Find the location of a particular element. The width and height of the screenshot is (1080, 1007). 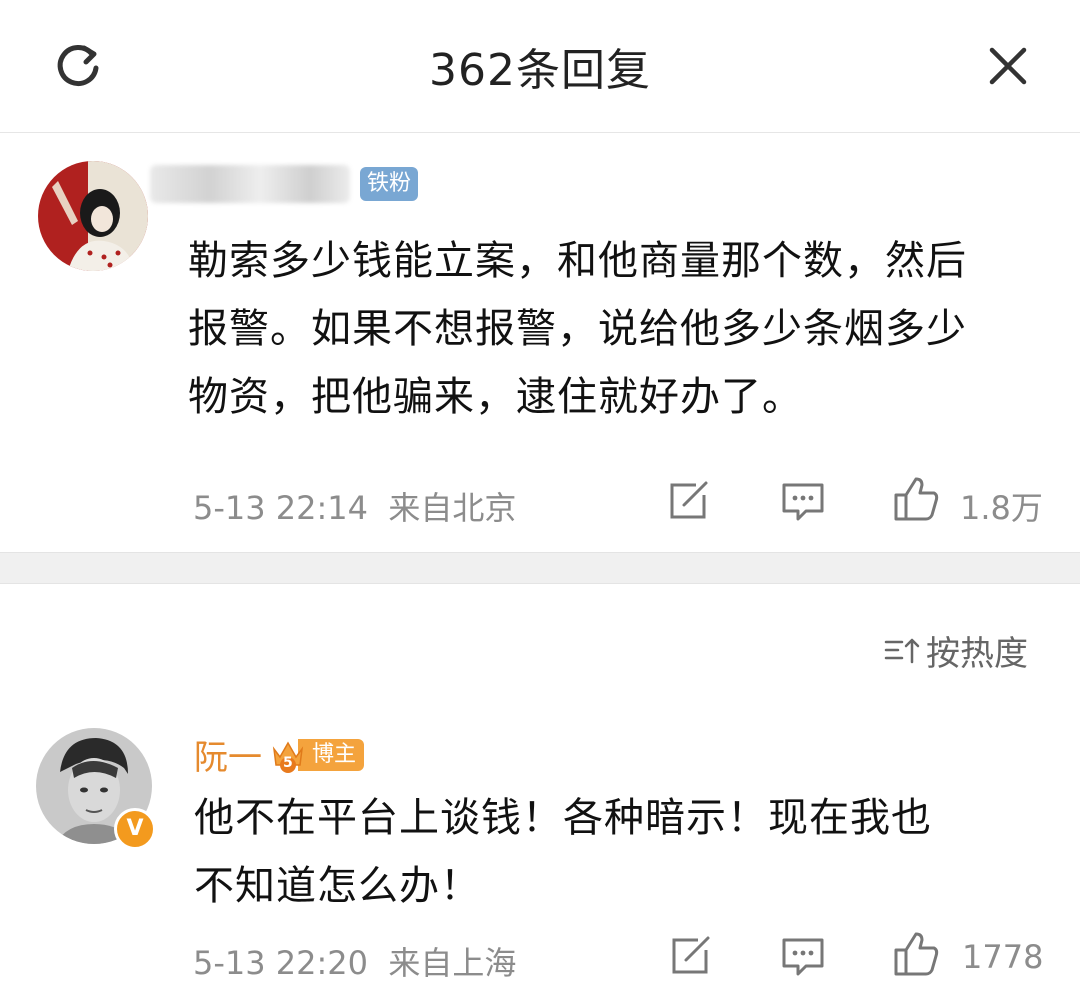

verified-badge: V is located at coordinates (135, 829).